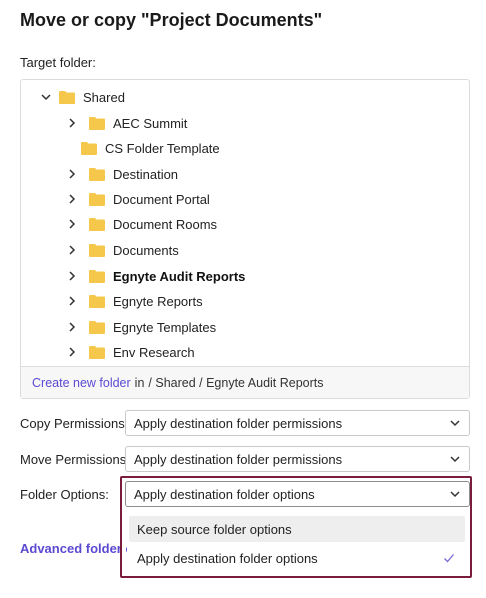  I want to click on highlight-box, so click(296, 527).